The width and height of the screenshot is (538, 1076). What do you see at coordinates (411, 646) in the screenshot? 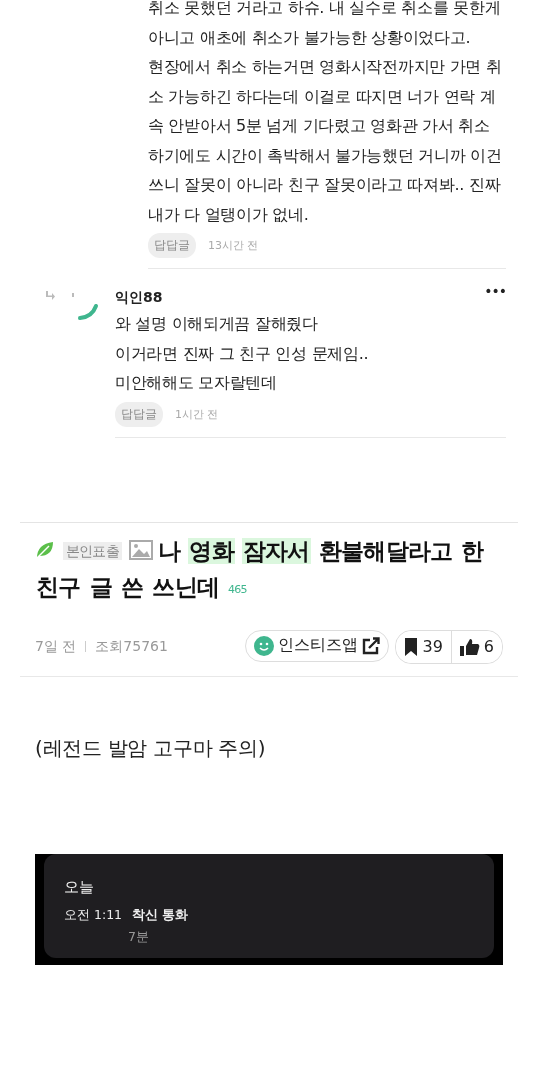
I see `bookmark-icon` at bounding box center [411, 646].